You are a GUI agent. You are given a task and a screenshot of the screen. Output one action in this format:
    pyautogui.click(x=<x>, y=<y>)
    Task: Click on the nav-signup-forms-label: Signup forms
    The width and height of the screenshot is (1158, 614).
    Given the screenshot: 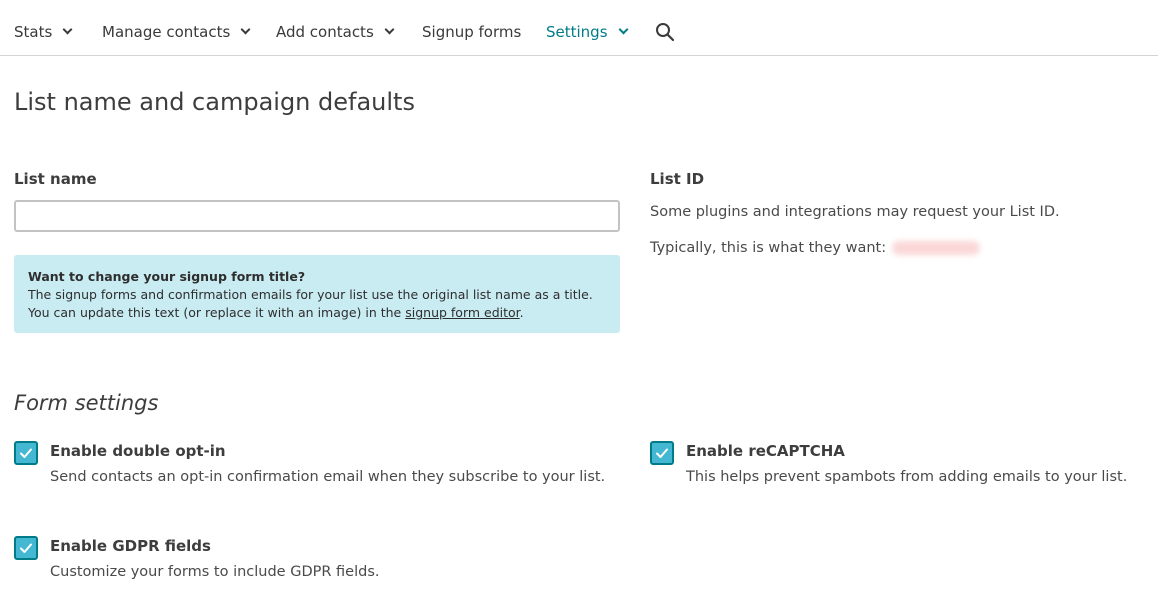 What is the action you would take?
    pyautogui.click(x=472, y=32)
    